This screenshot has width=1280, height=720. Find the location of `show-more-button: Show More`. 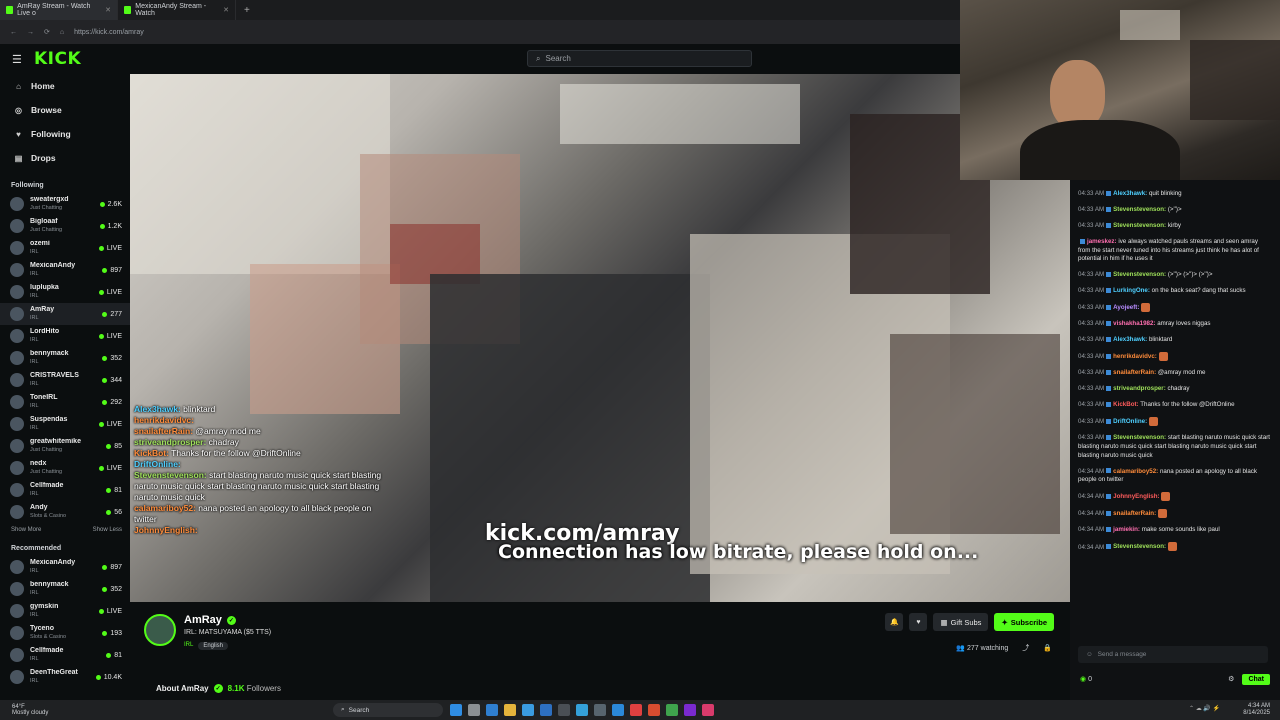

show-more-button: Show More is located at coordinates (26, 530).